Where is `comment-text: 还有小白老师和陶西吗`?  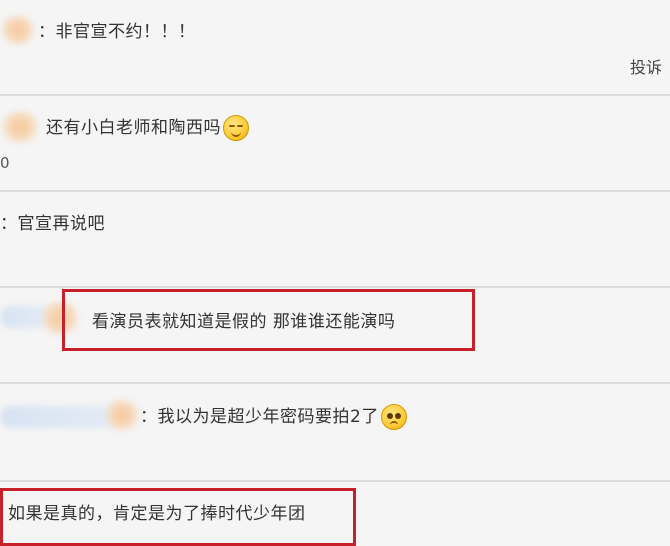
comment-text: 还有小白老师和陶西吗 is located at coordinates (147, 128).